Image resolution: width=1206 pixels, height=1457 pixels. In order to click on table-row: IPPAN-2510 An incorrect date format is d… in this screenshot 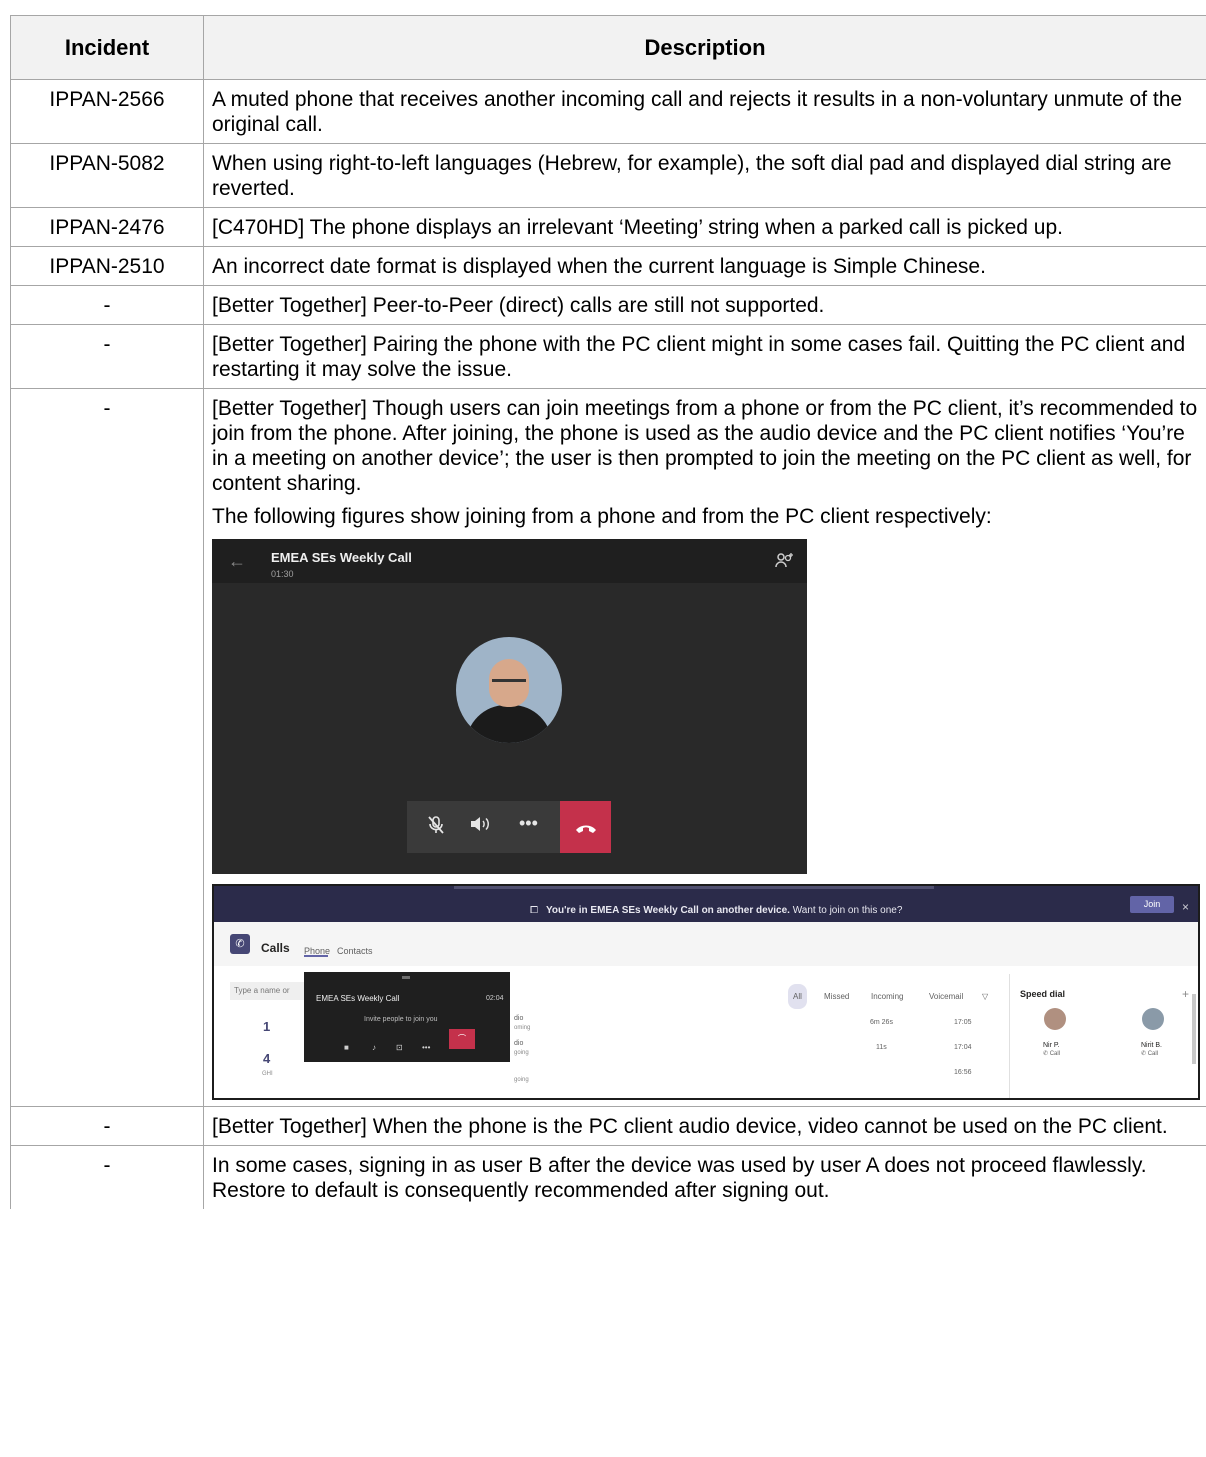, I will do `click(608, 266)`.